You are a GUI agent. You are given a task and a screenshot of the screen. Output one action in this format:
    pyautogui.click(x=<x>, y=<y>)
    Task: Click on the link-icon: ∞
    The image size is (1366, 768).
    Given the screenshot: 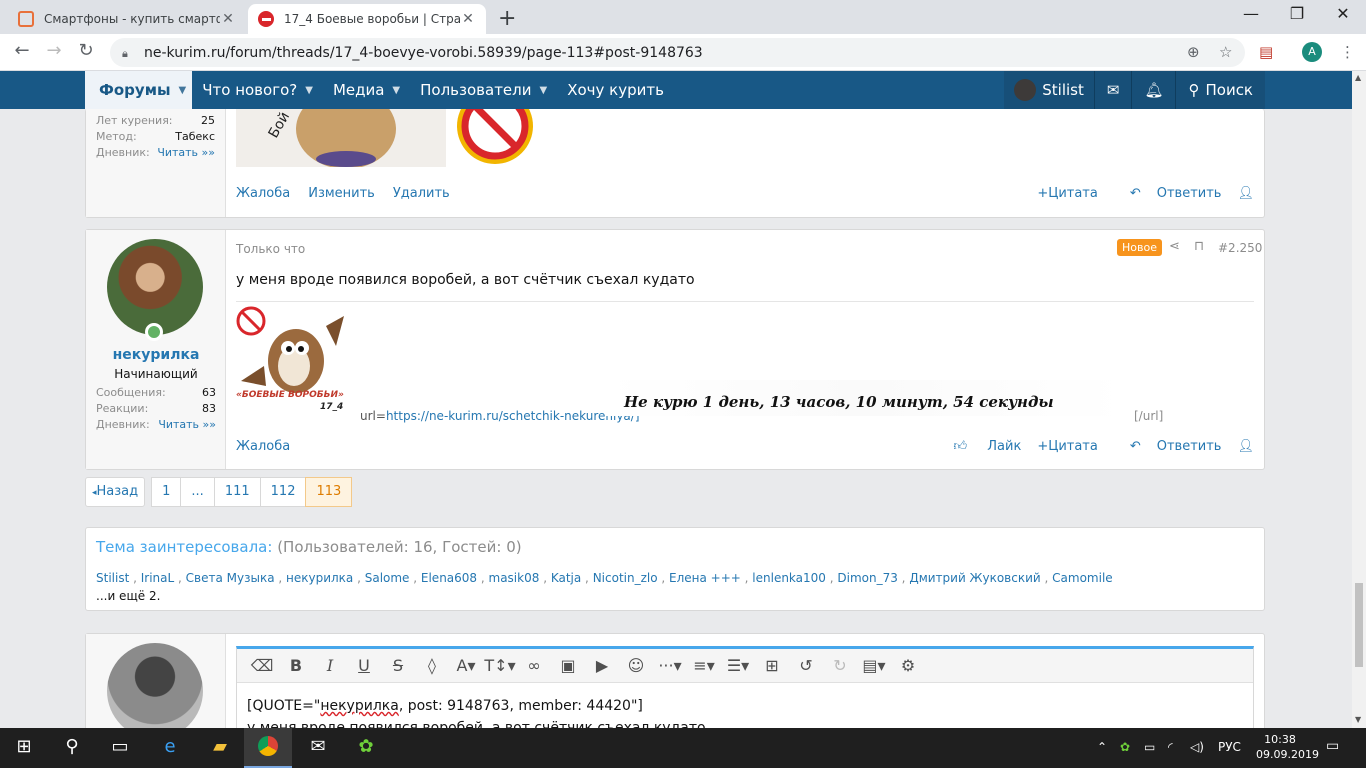 What is the action you would take?
    pyautogui.click(x=534, y=665)
    